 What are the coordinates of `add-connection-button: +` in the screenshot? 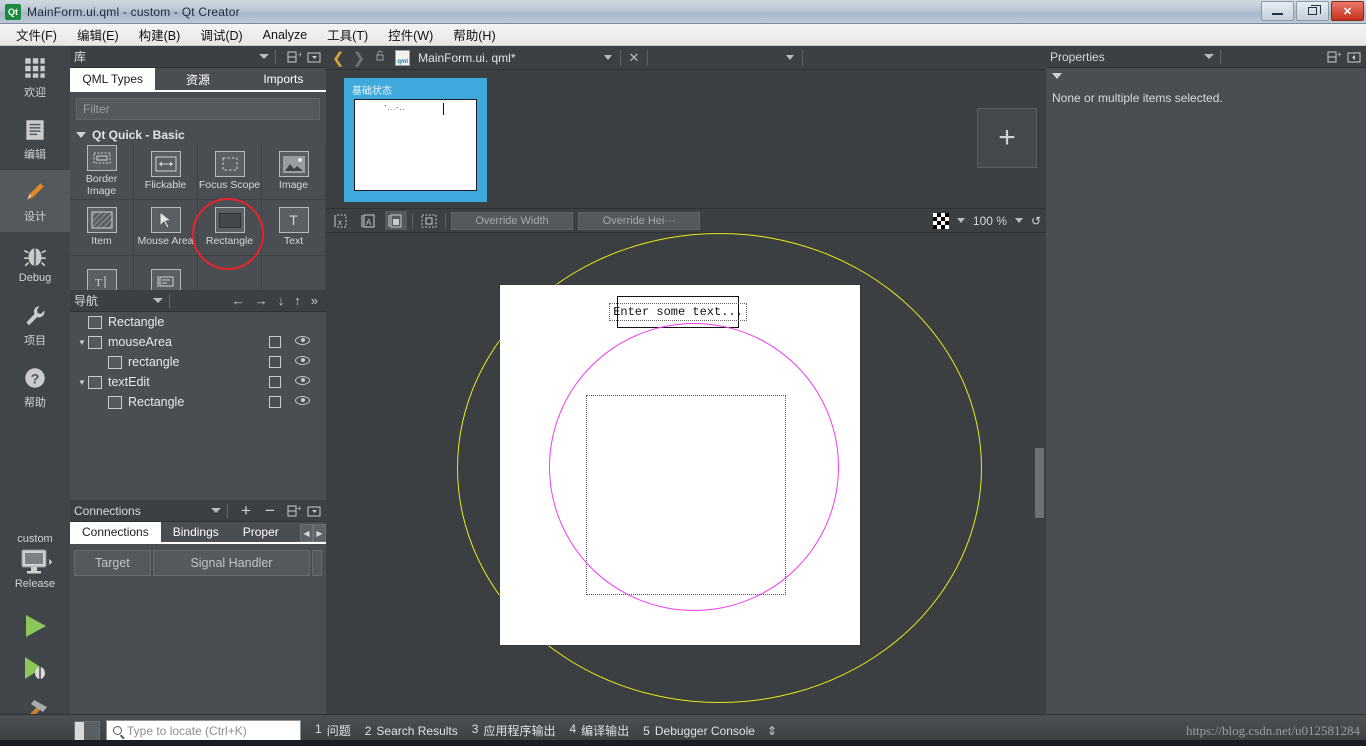 It's located at (246, 510).